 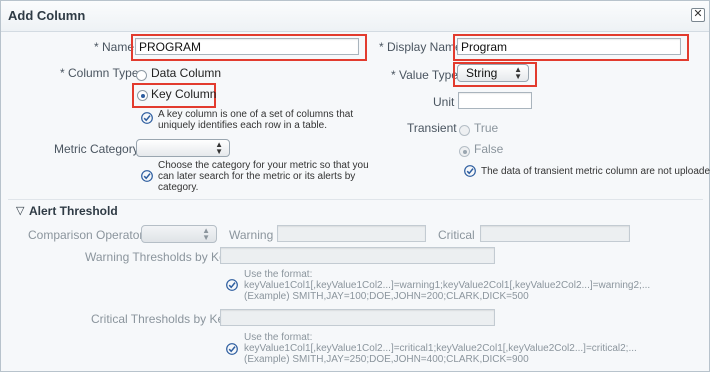 I want to click on comparison-operator-select: ▲ ▼, so click(x=179, y=234).